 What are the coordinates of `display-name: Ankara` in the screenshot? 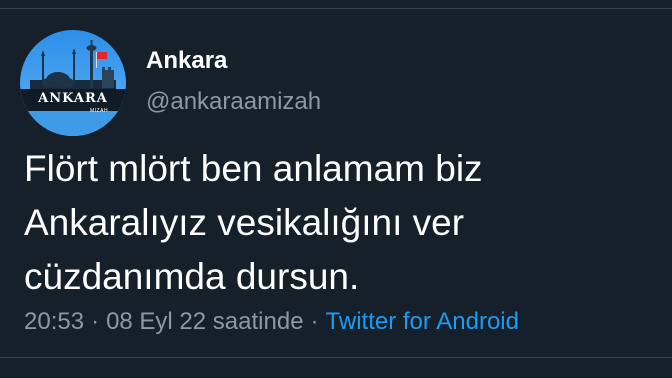 It's located at (186, 61).